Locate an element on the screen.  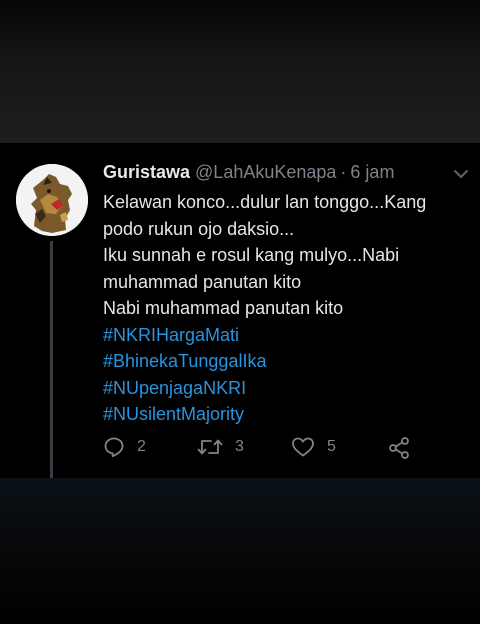
tweet-text-line: Nabi muhammad panutan kito is located at coordinates (223, 308).